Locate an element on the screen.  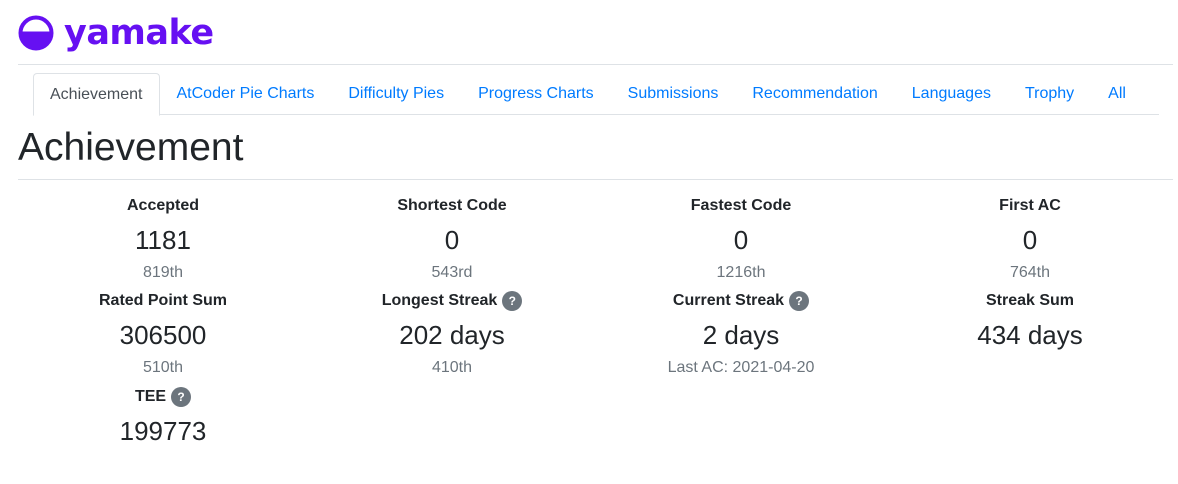
stat-shortest-code: Shortest Code 0 543rd is located at coordinates (452, 239).